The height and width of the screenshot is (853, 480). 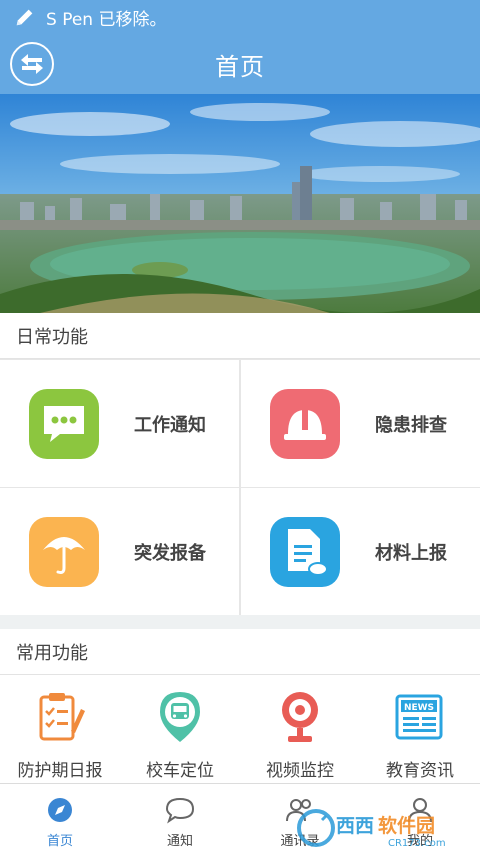 I want to click on bus-location-label: 校车定位, so click(x=180, y=771).